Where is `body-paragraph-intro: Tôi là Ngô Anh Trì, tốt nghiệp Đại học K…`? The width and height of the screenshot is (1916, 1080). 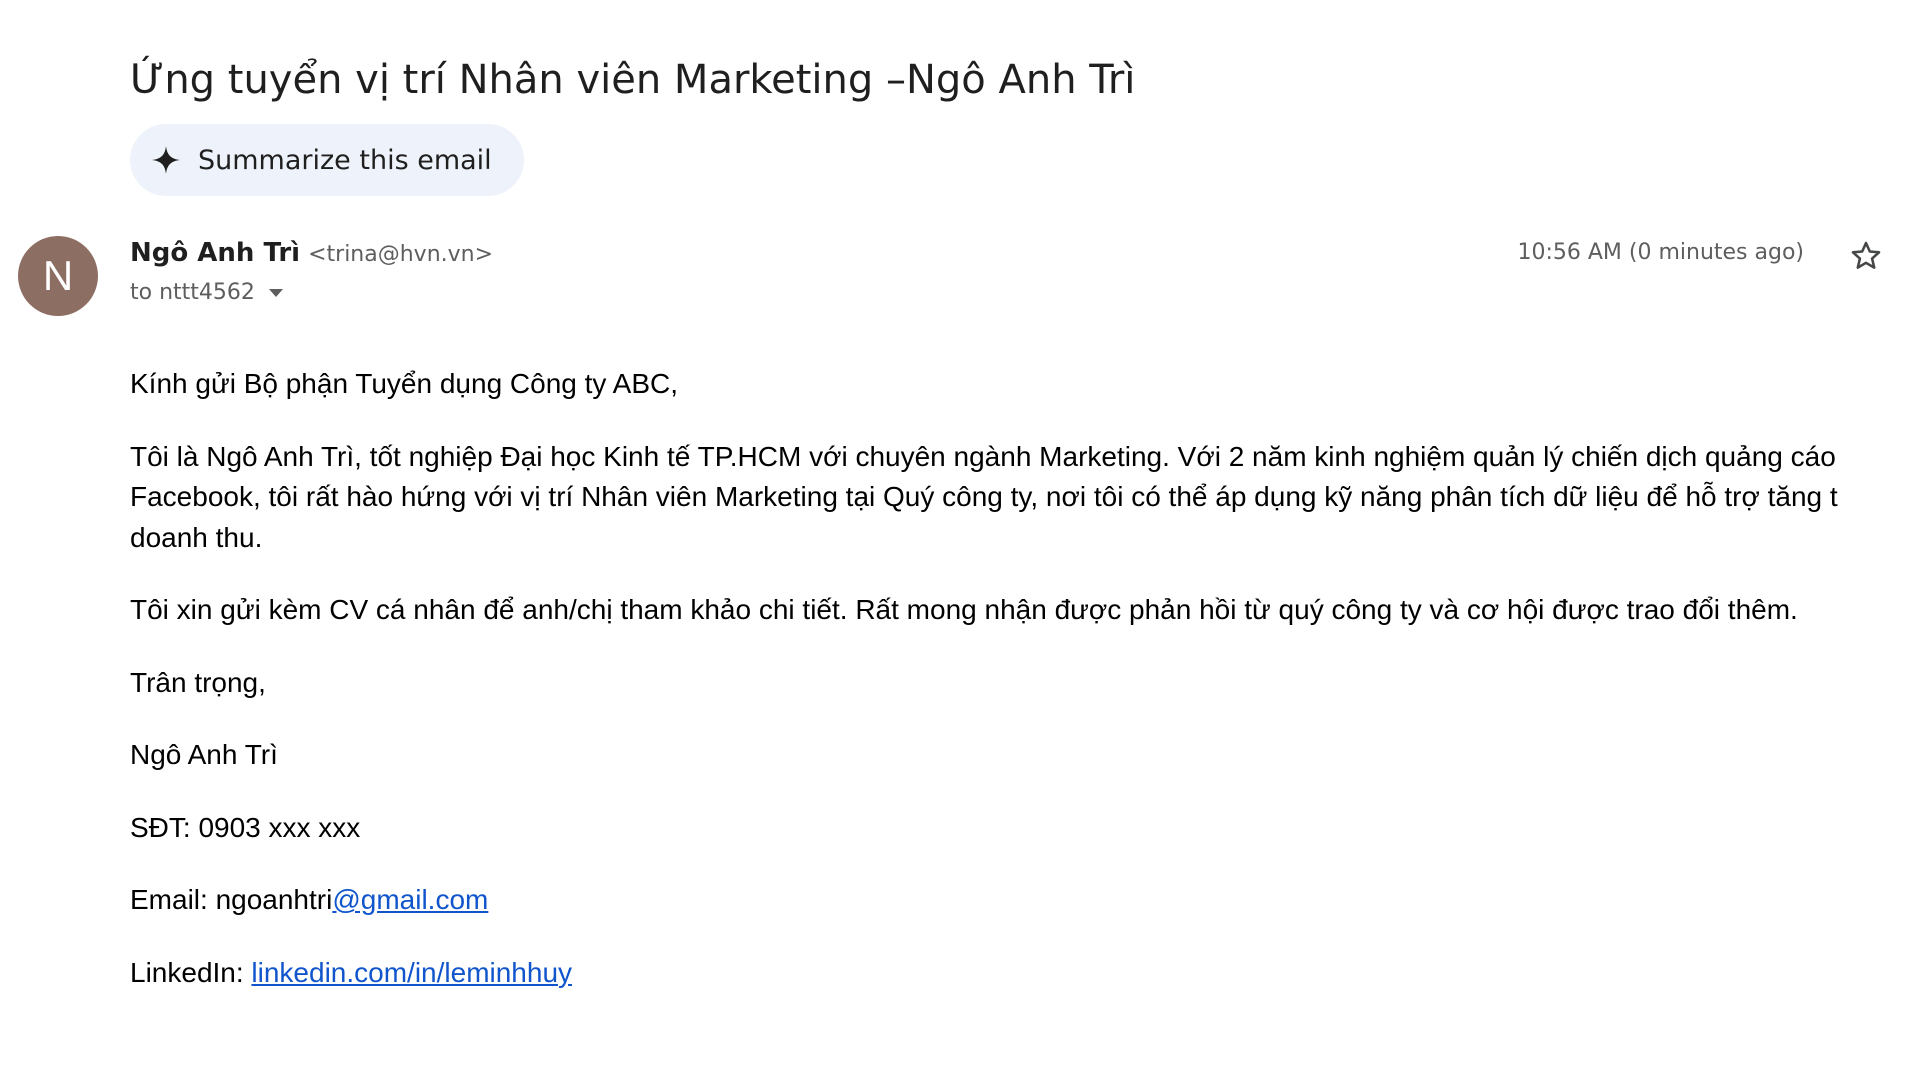
body-paragraph-intro: Tôi là Ngô Anh Trì, tốt nghiệp Đại học K… is located at coordinates (1023, 498).